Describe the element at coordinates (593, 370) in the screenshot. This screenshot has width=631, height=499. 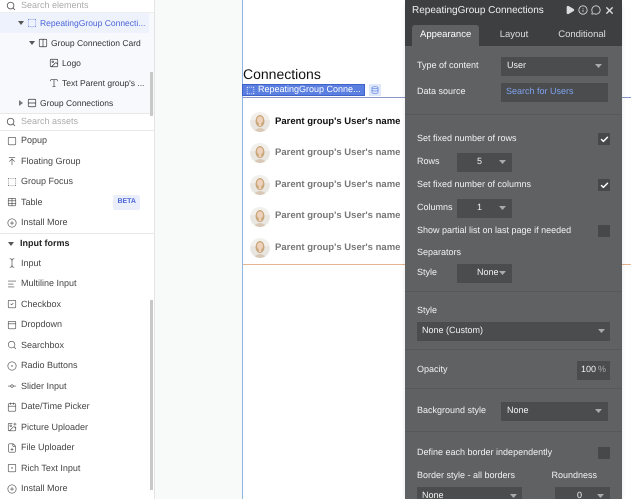
I see `opacity-field: 100 %` at that location.